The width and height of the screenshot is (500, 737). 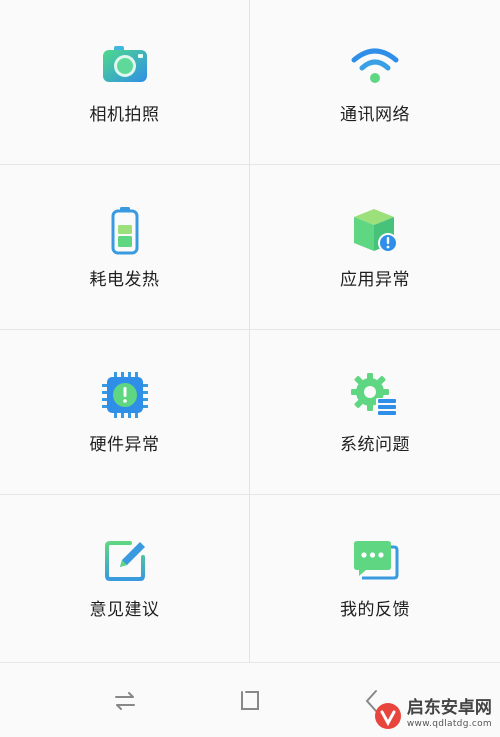 What do you see at coordinates (124, 115) in the screenshot?
I see `category-label: 相机拍照` at bounding box center [124, 115].